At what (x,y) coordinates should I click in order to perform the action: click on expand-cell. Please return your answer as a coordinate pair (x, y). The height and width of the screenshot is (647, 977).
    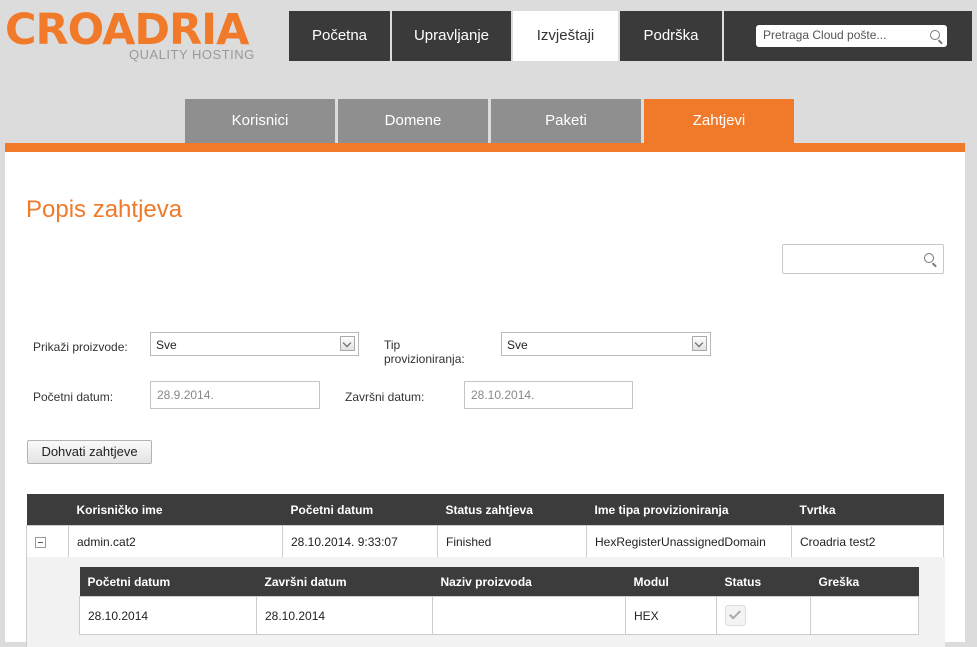
    Looking at the image, I should click on (47, 541).